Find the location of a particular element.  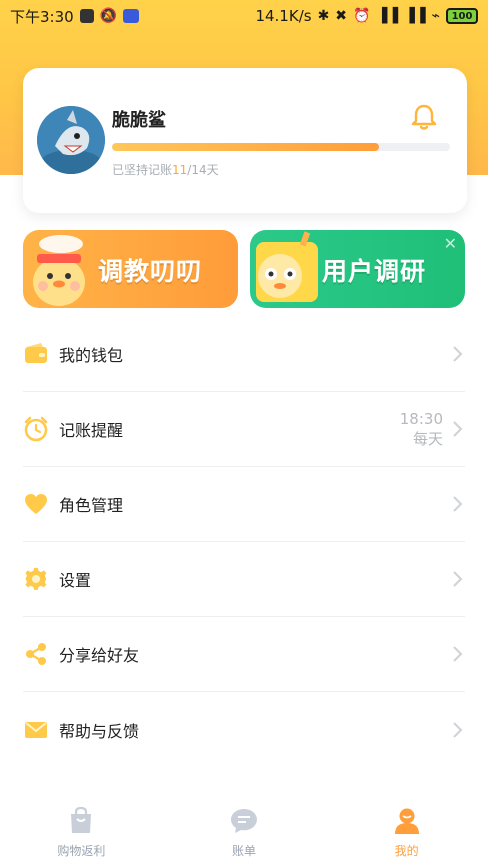

reminder-schedule: 18:30 每天 is located at coordinates (421, 429).